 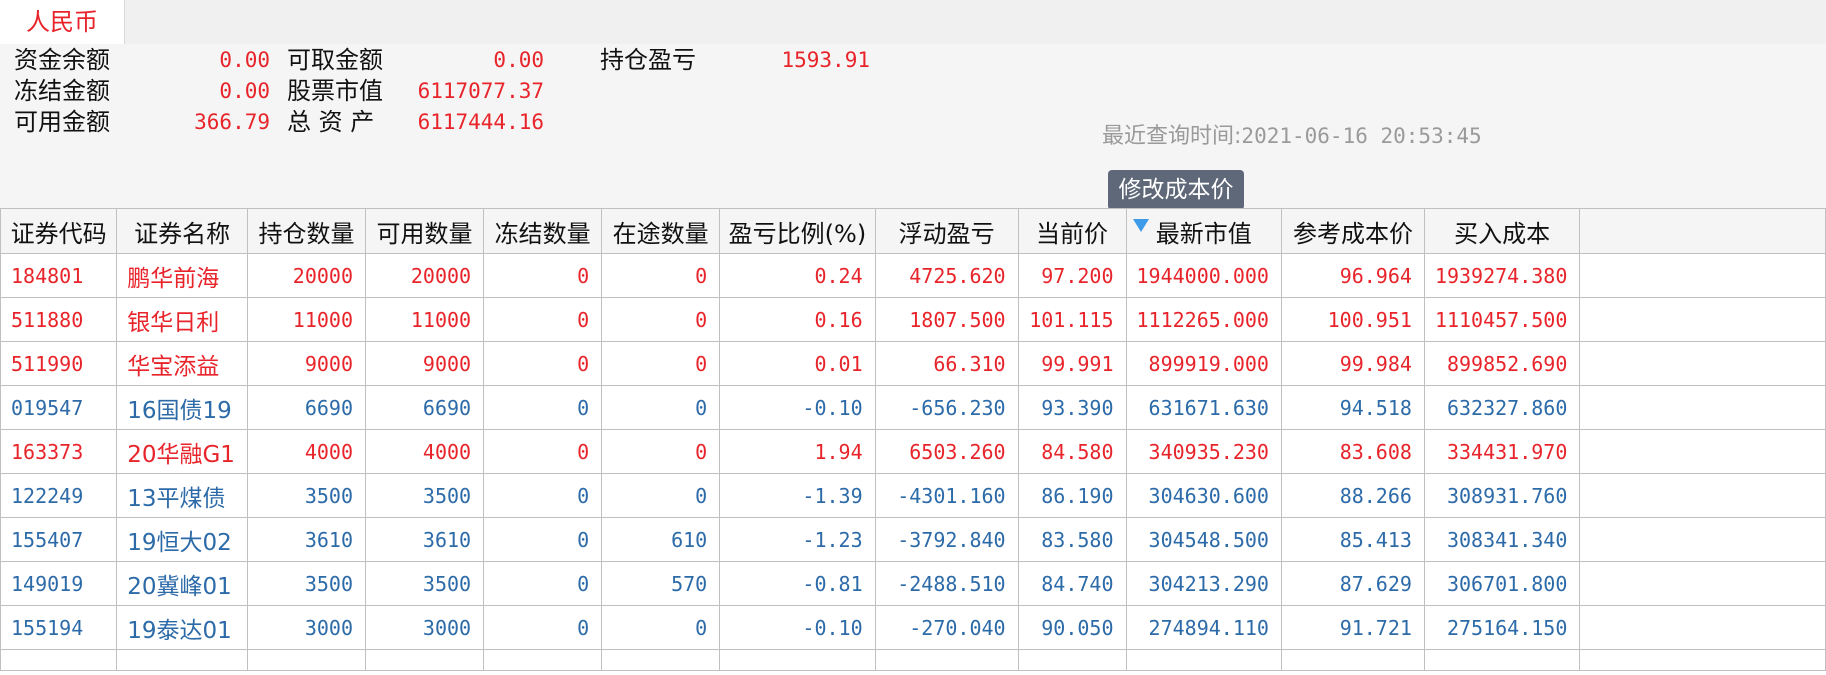 I want to click on cell-ref-cost-price: 85.413, so click(x=1352, y=539).